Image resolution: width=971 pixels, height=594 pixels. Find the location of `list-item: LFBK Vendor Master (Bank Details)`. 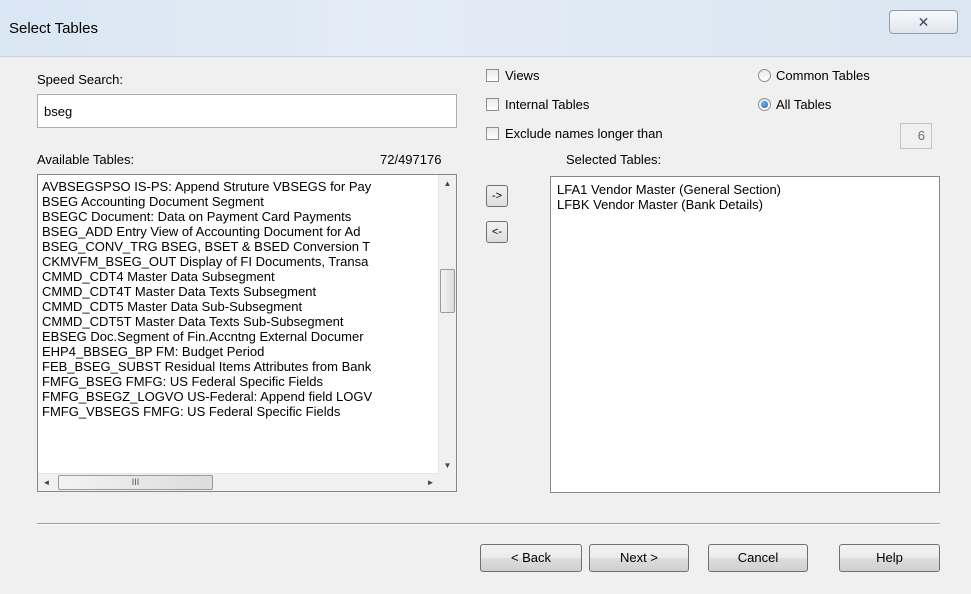

list-item: LFBK Vendor Master (Bank Details) is located at coordinates (660, 204).